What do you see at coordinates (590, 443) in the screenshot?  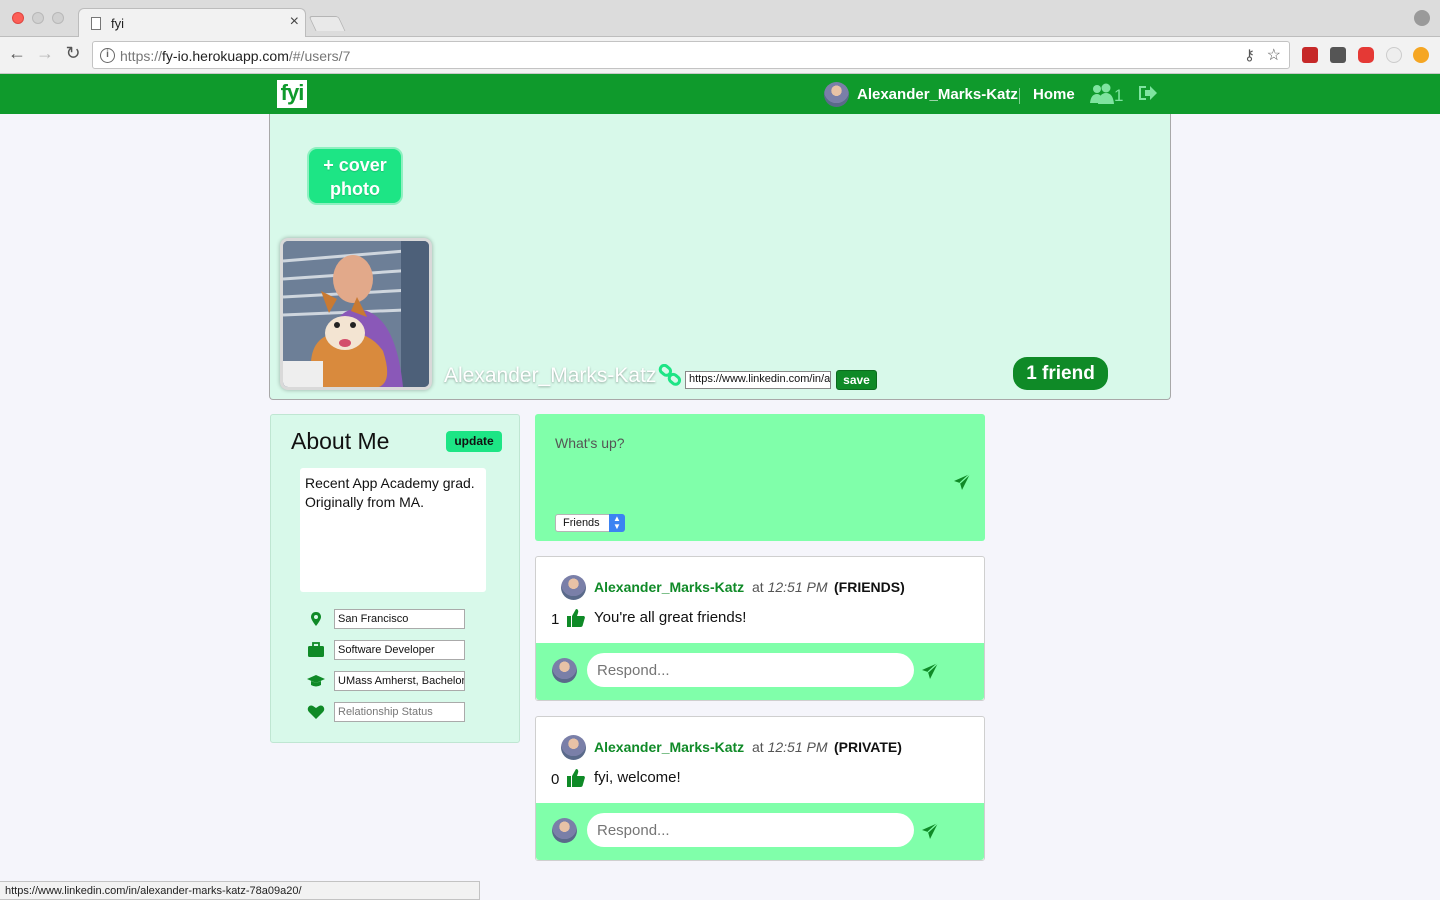 I see `composer-input: What's up?` at bounding box center [590, 443].